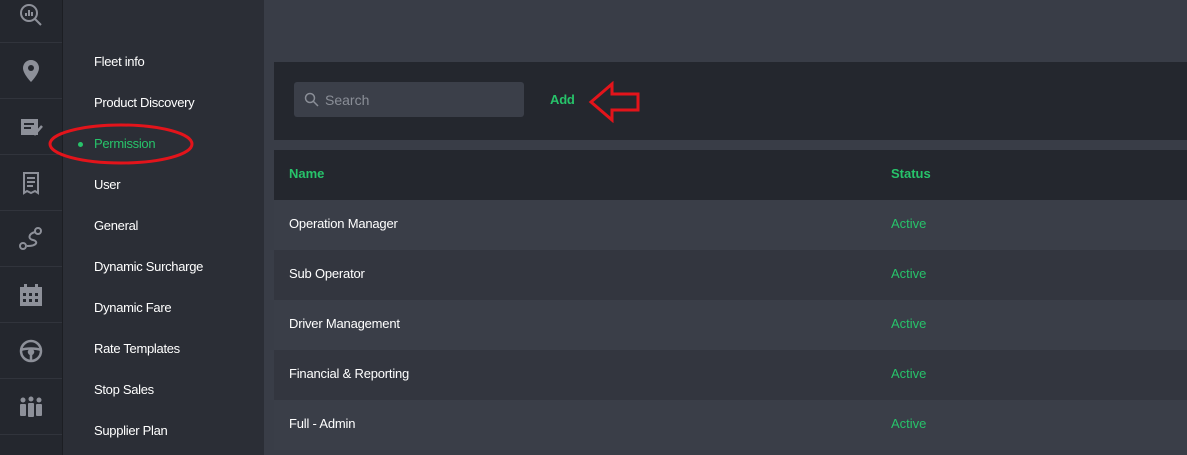 Image resolution: width=1187 pixels, height=455 pixels. What do you see at coordinates (31, 21) in the screenshot?
I see `analytics-search-icon` at bounding box center [31, 21].